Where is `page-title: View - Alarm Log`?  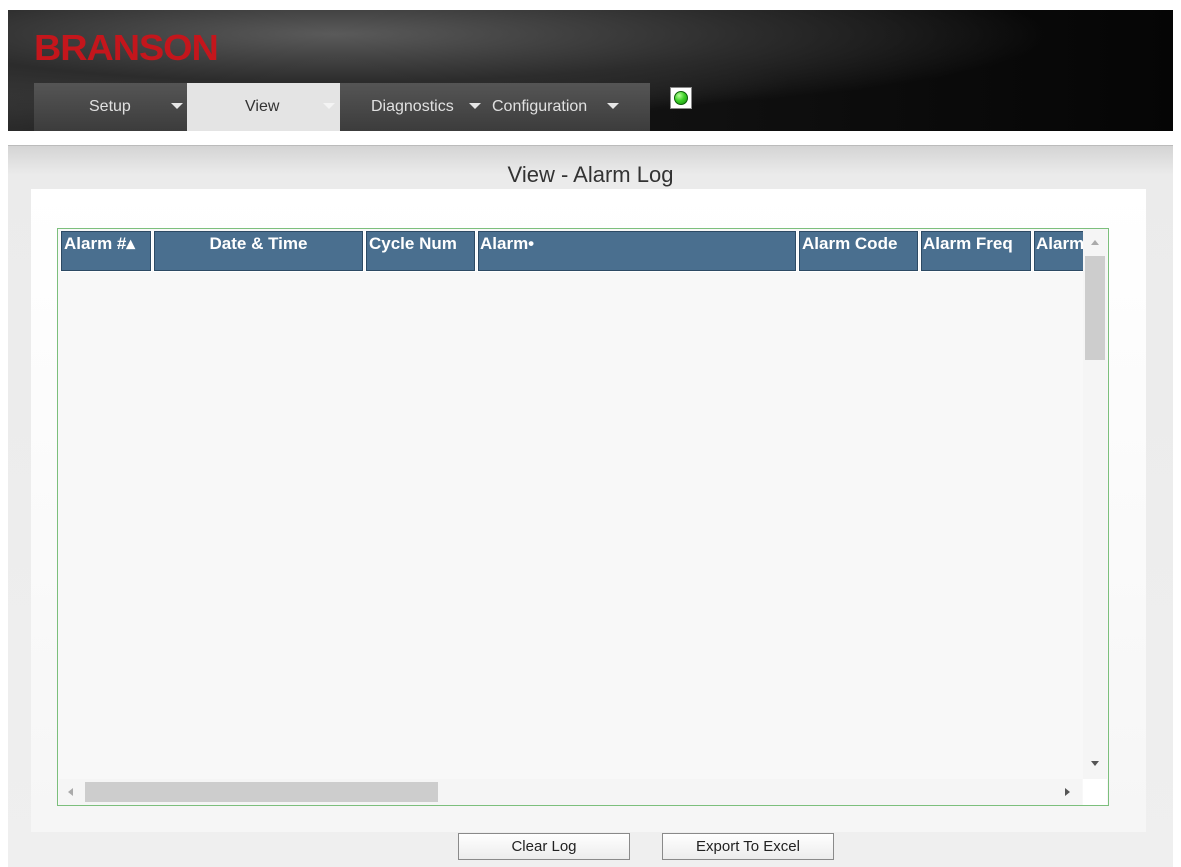
page-title: View - Alarm Log is located at coordinates (590, 174).